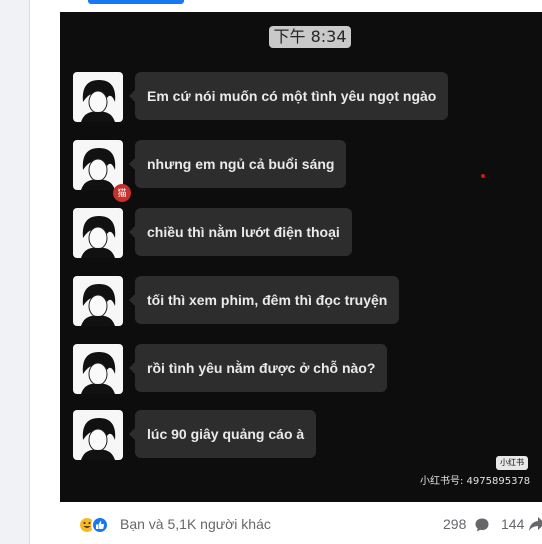 This screenshot has width=542, height=544. Describe the element at coordinates (512, 524) in the screenshot. I see `shares-count: 144` at that location.